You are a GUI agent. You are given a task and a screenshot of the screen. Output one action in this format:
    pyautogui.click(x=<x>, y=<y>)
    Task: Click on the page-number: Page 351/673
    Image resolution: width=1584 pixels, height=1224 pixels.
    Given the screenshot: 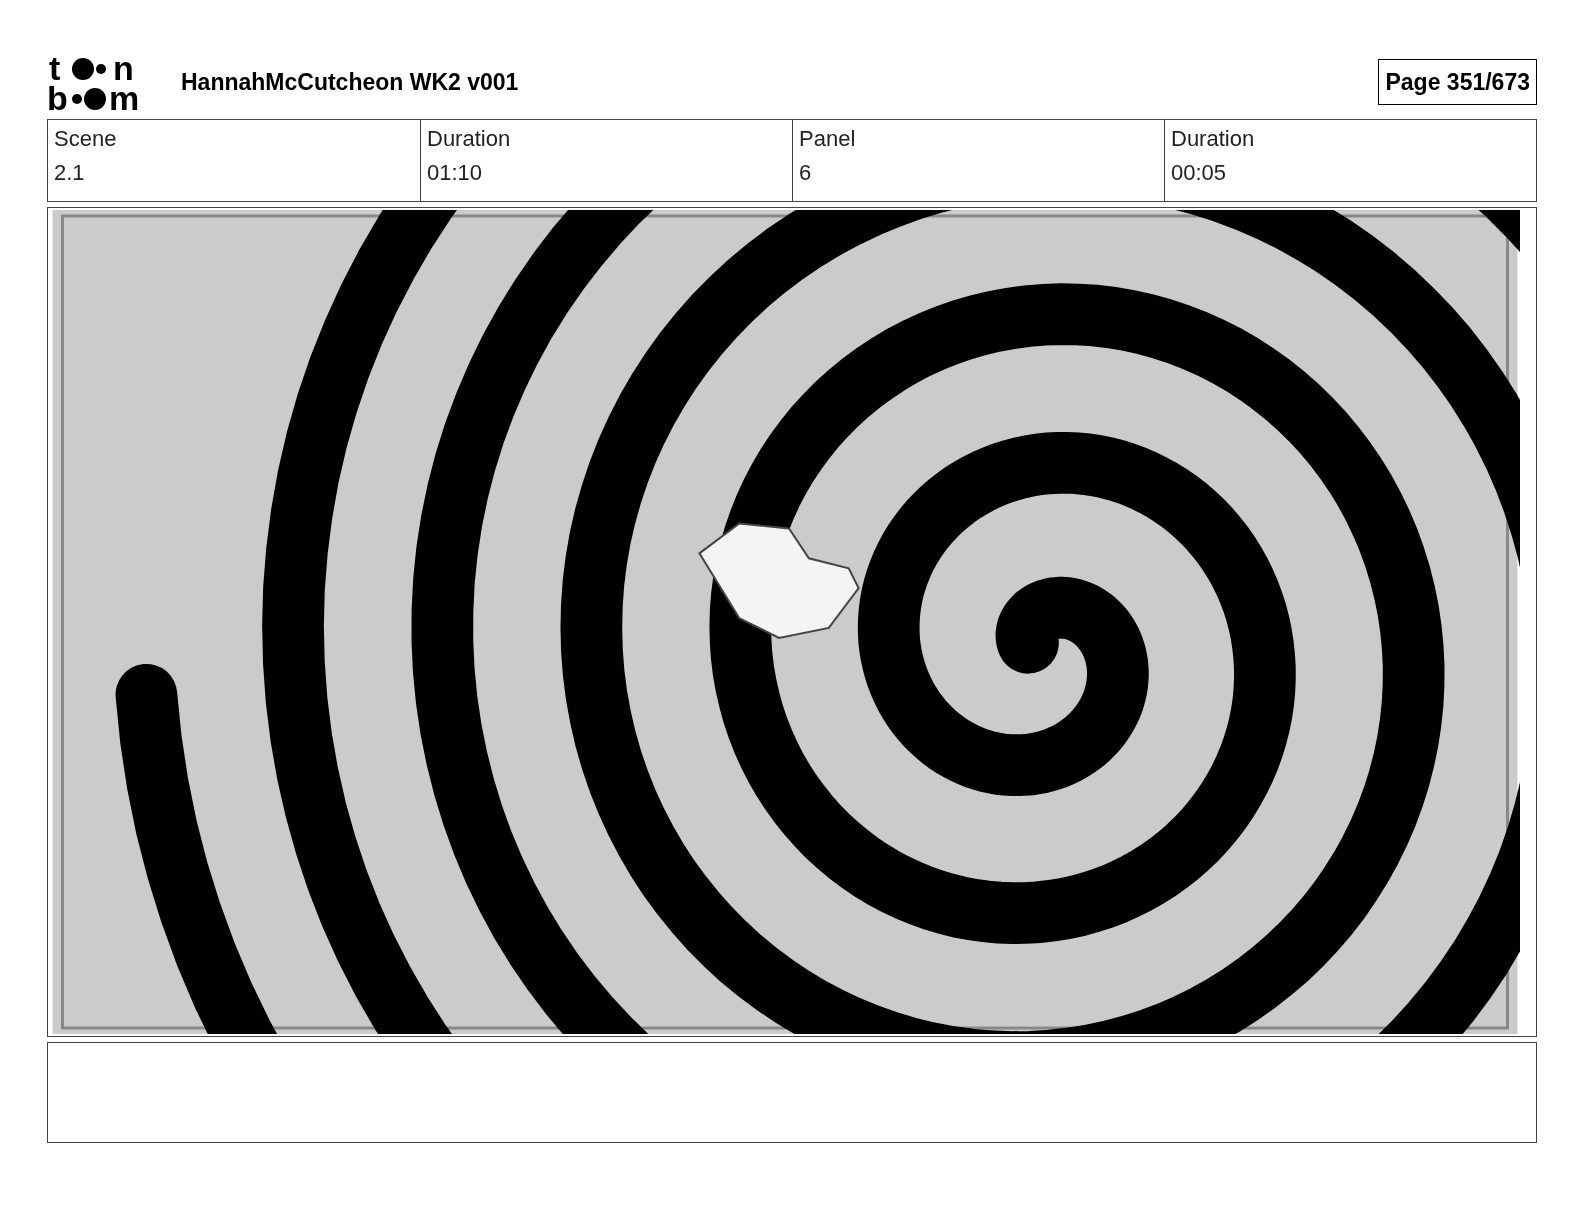 What is the action you would take?
    pyautogui.click(x=1457, y=82)
    